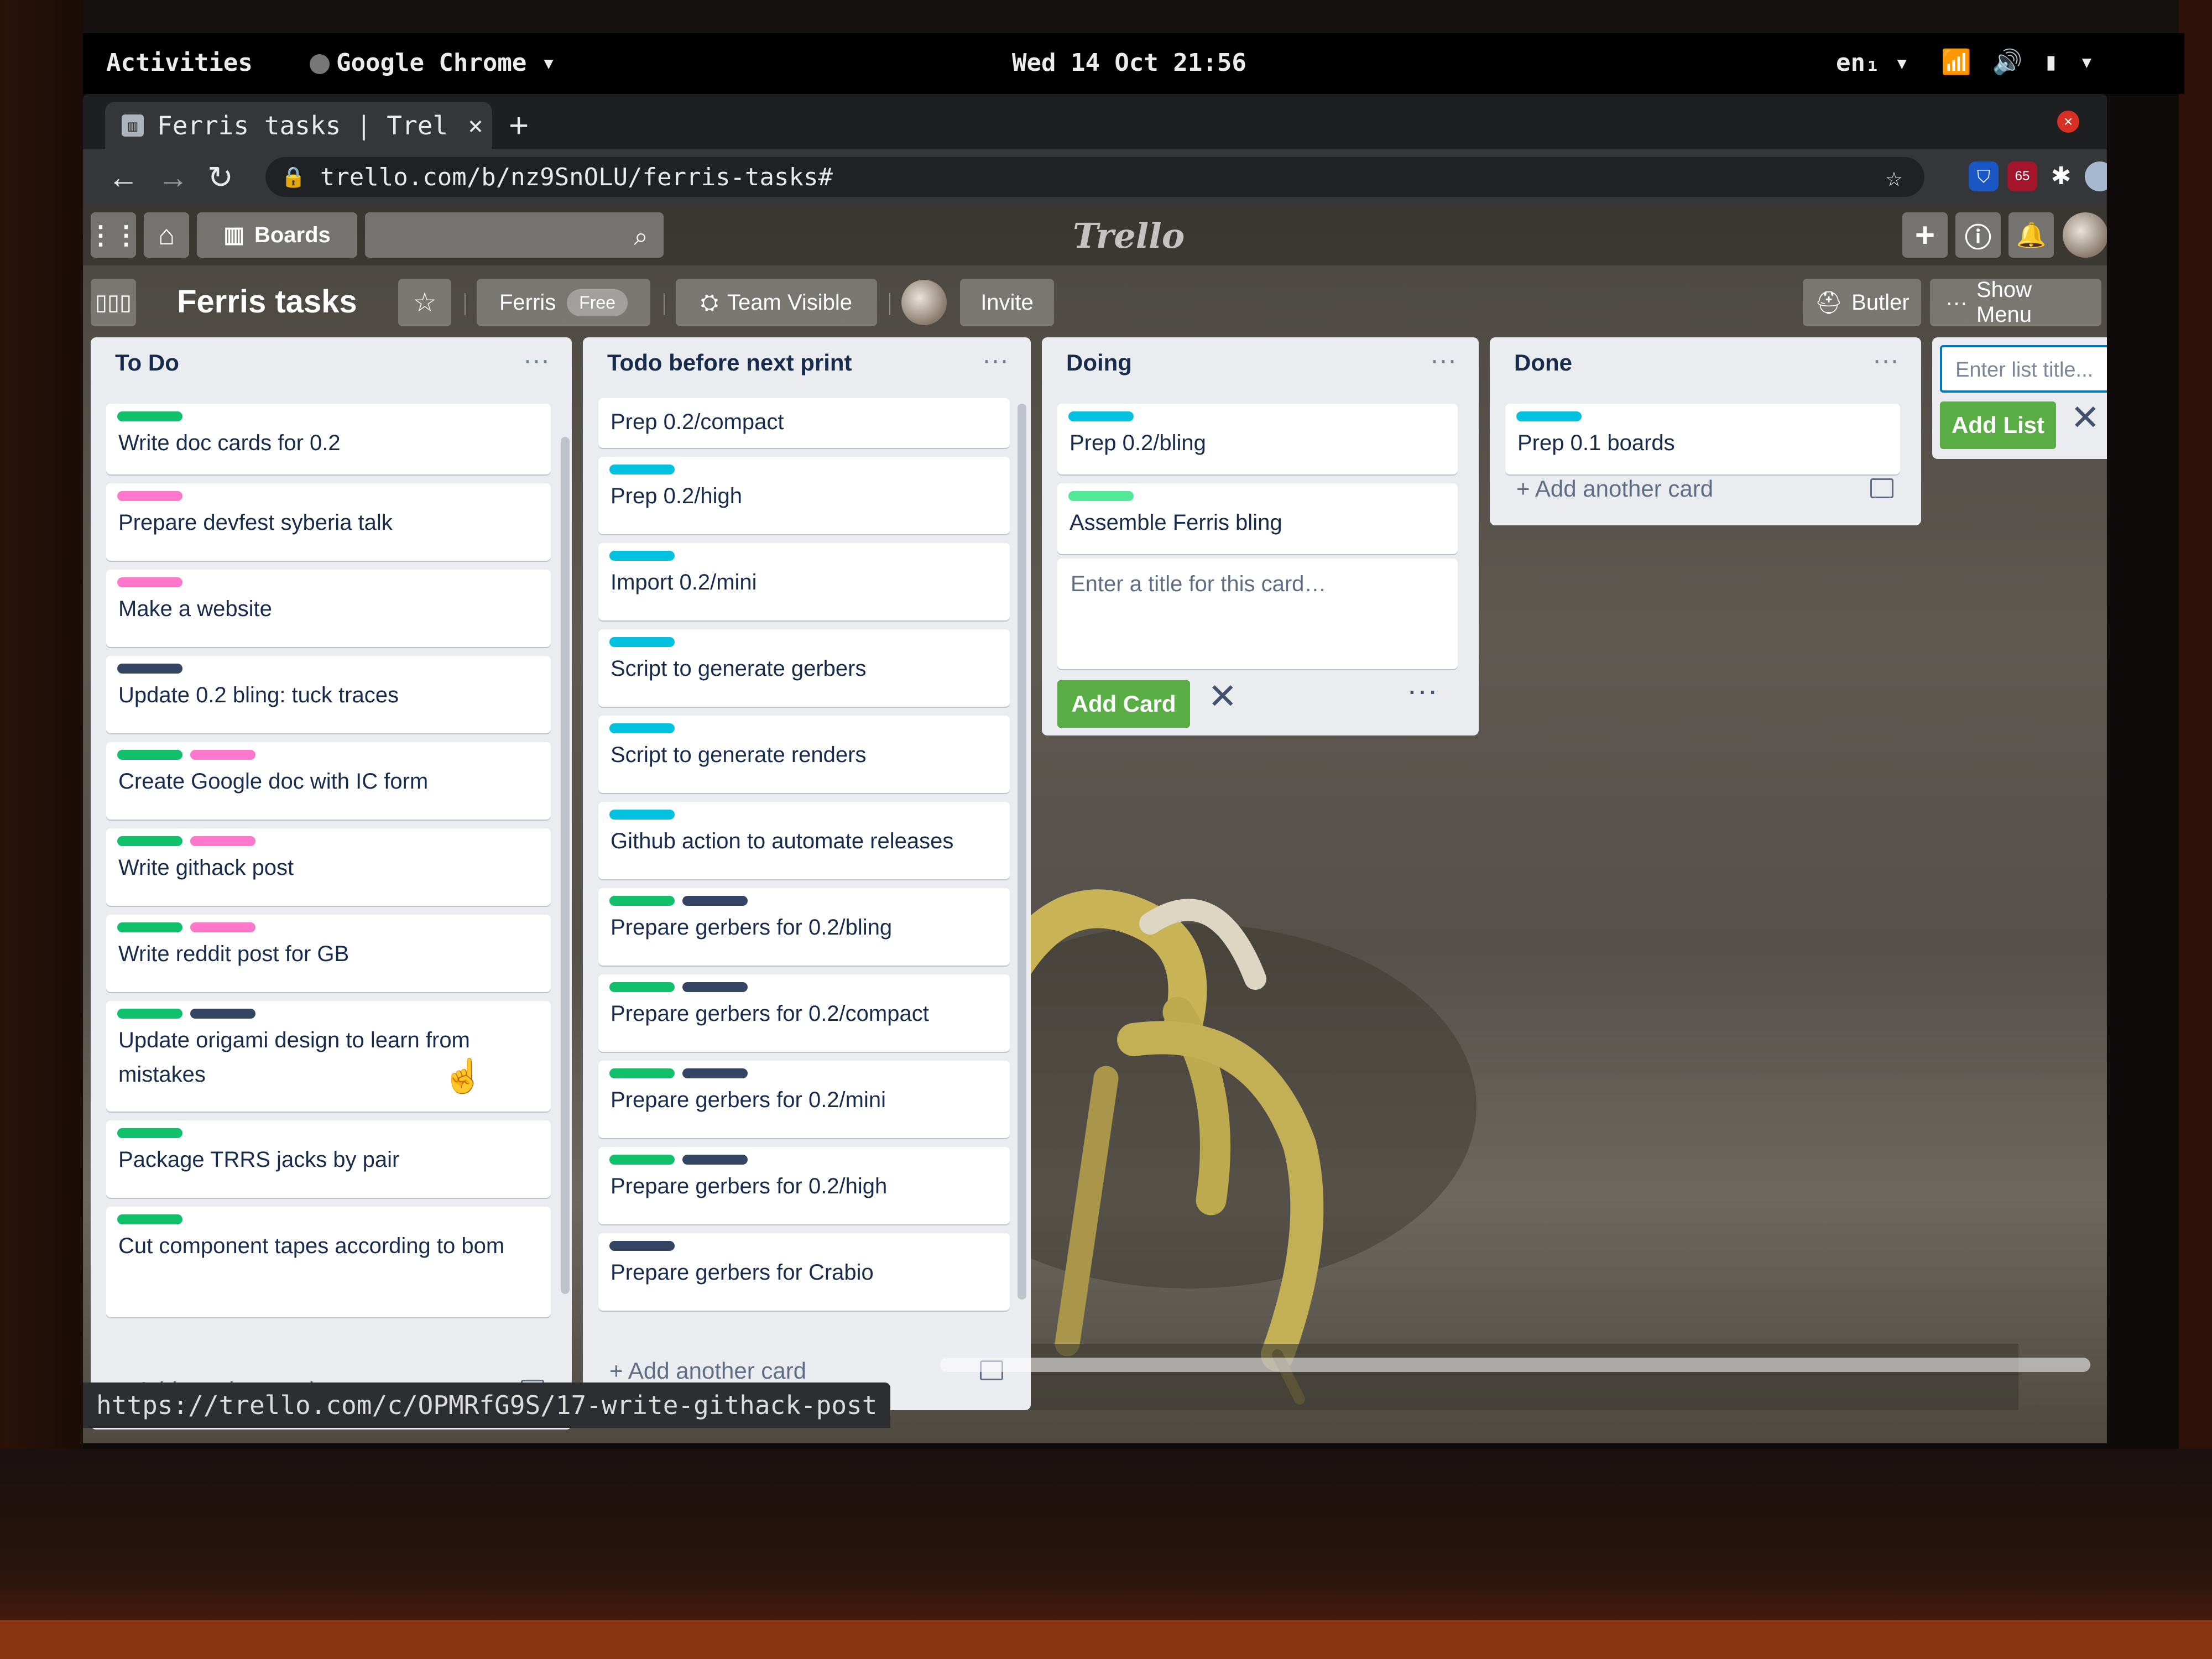 This screenshot has height=1659, width=2212. What do you see at coordinates (1984, 176) in the screenshot?
I see `bitwarden-extension-icon: ⛉` at bounding box center [1984, 176].